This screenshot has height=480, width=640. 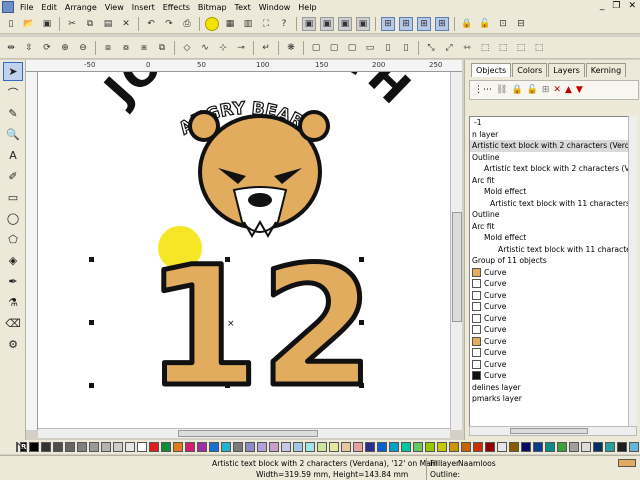 What do you see at coordinates (114, 7) in the screenshot?
I see `menu-view: View` at bounding box center [114, 7].